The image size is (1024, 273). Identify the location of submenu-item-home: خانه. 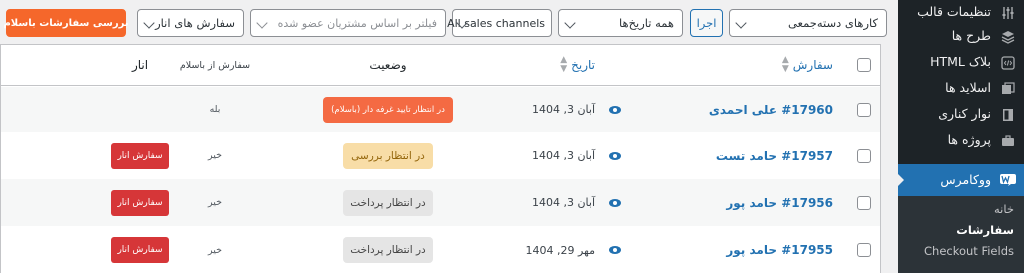
(1004, 209).